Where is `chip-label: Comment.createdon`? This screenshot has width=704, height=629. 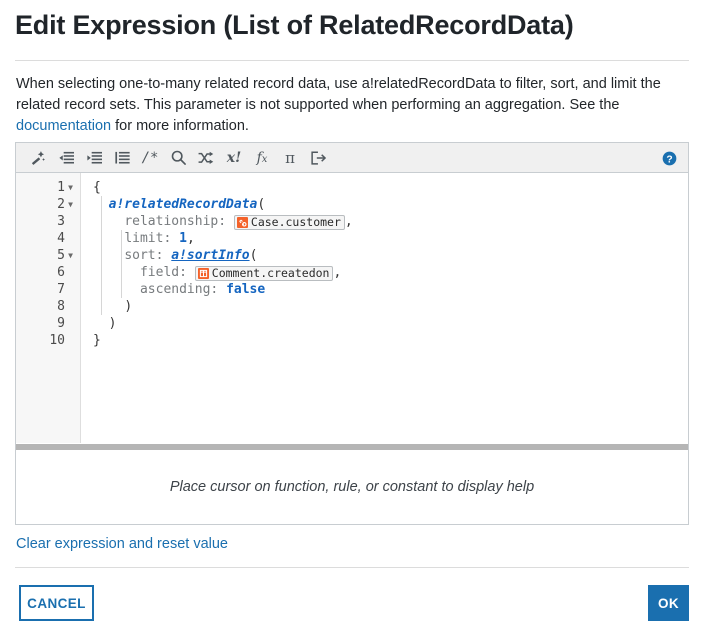
chip-label: Comment.createdon is located at coordinates (270, 273).